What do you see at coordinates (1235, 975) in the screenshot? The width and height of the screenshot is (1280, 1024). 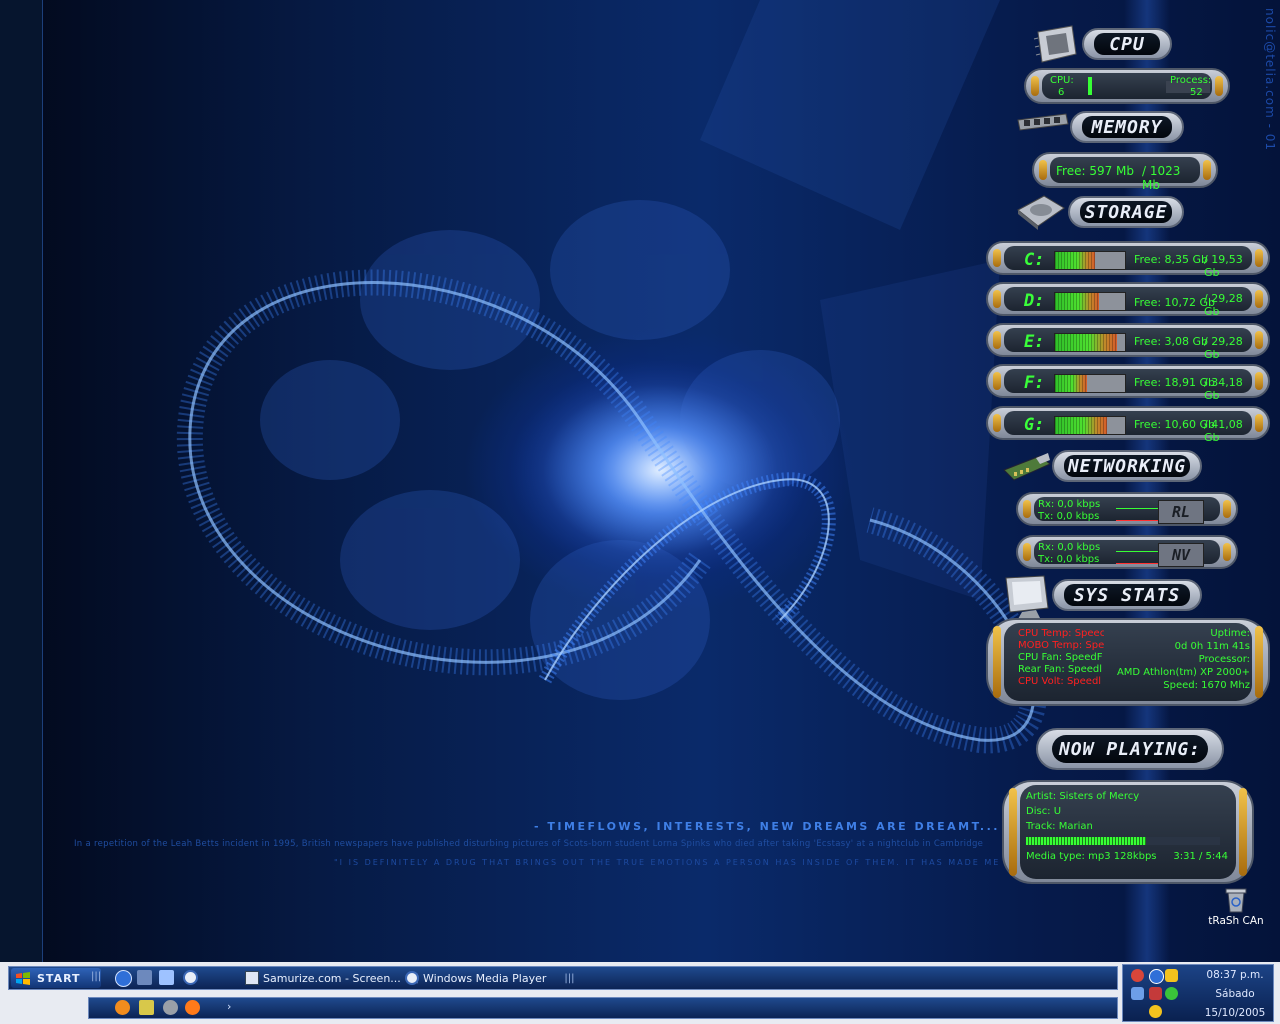 I see `clock-time: 08:37 p.m.` at bounding box center [1235, 975].